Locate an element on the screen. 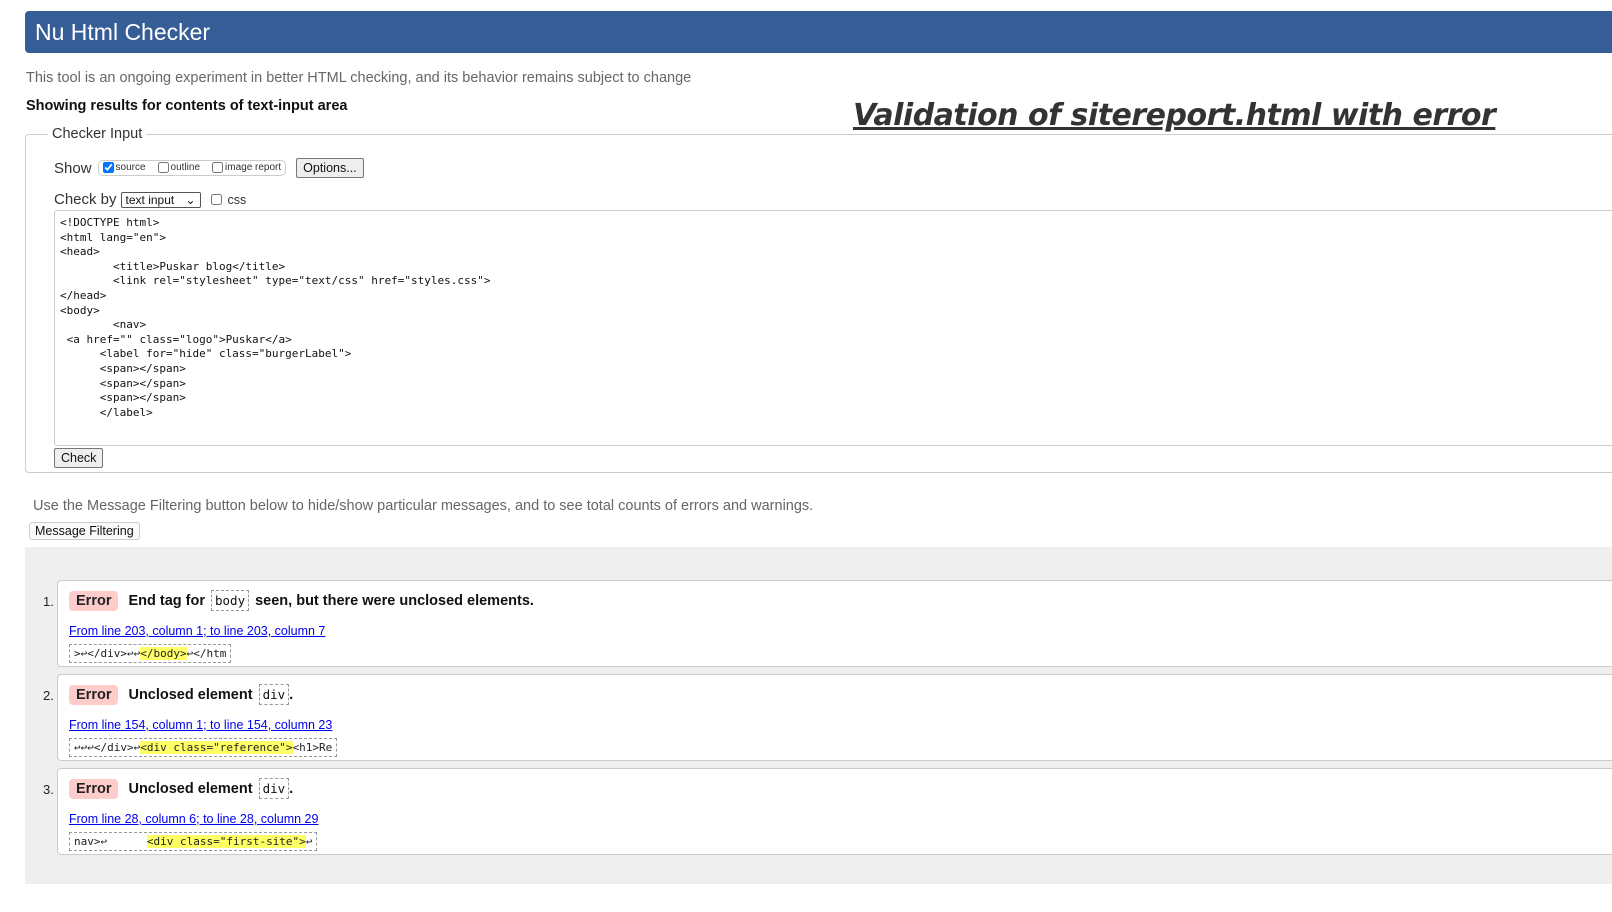 This screenshot has width=1612, height=912. show-image-report-option: image report is located at coordinates (246, 168).